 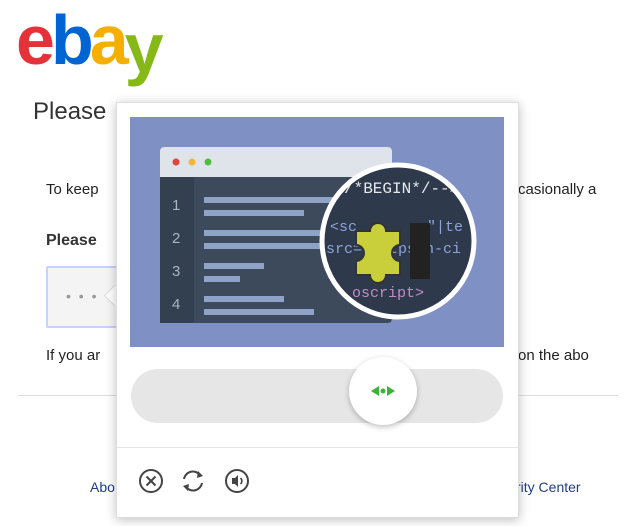 What do you see at coordinates (317, 396) in the screenshot?
I see `slider-track` at bounding box center [317, 396].